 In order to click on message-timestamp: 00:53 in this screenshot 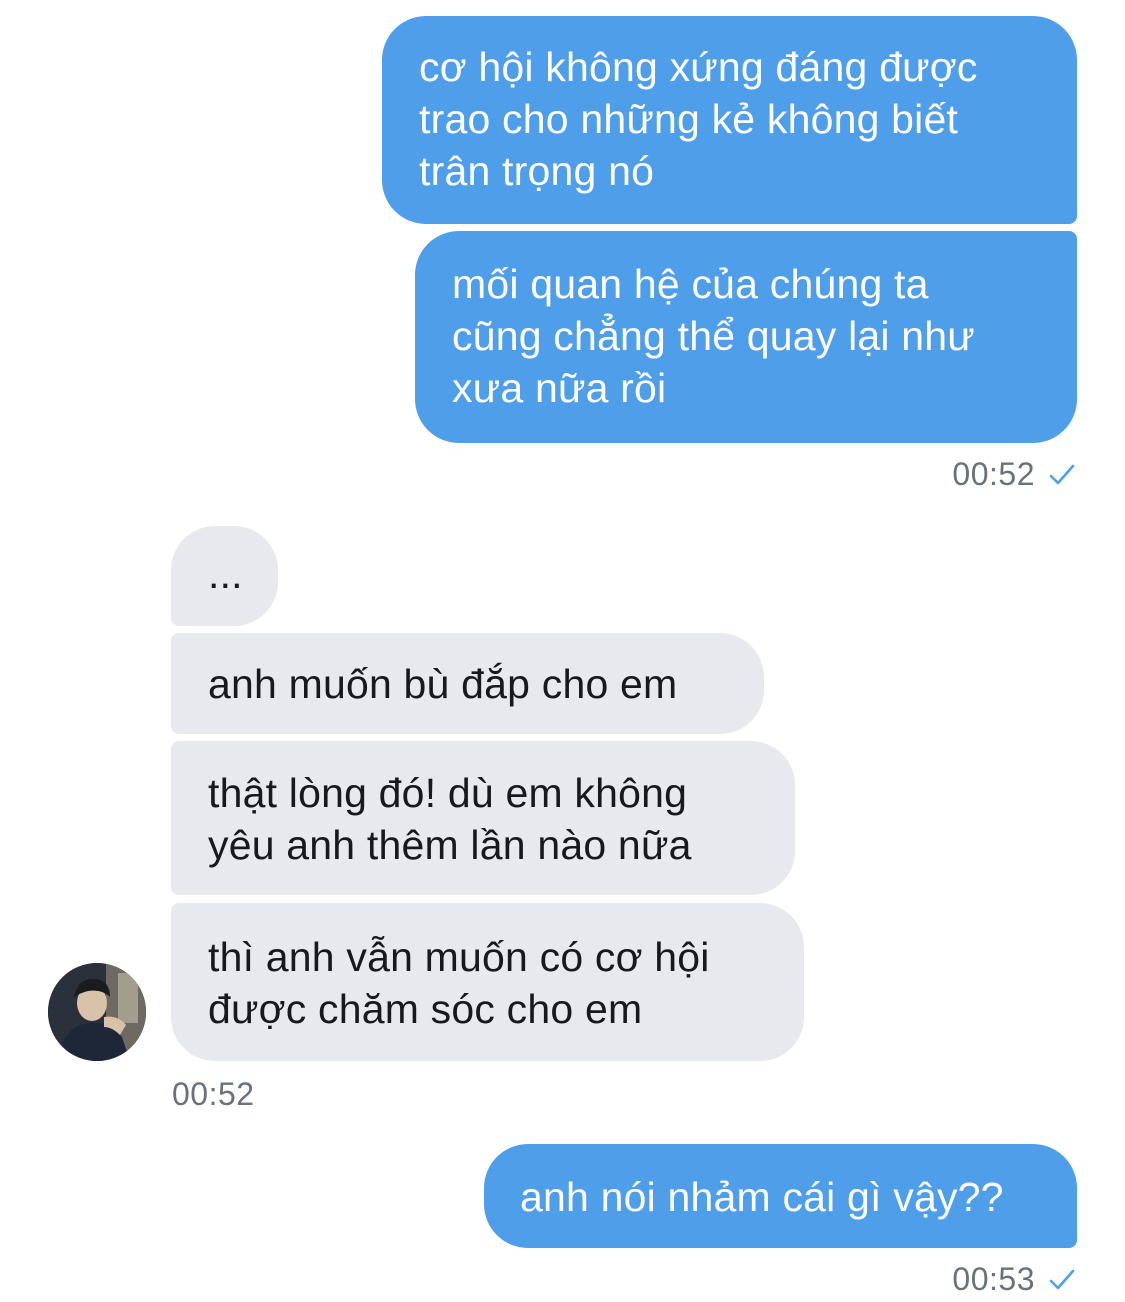, I will do `click(1013, 1279)`.